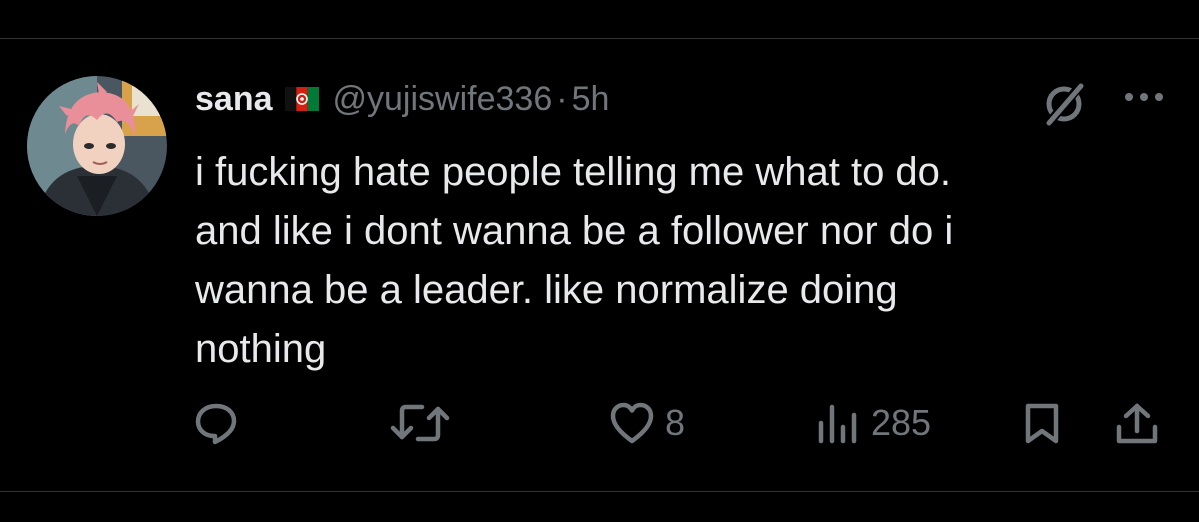  I want to click on afghanistan-flag-icon, so click(301, 99).